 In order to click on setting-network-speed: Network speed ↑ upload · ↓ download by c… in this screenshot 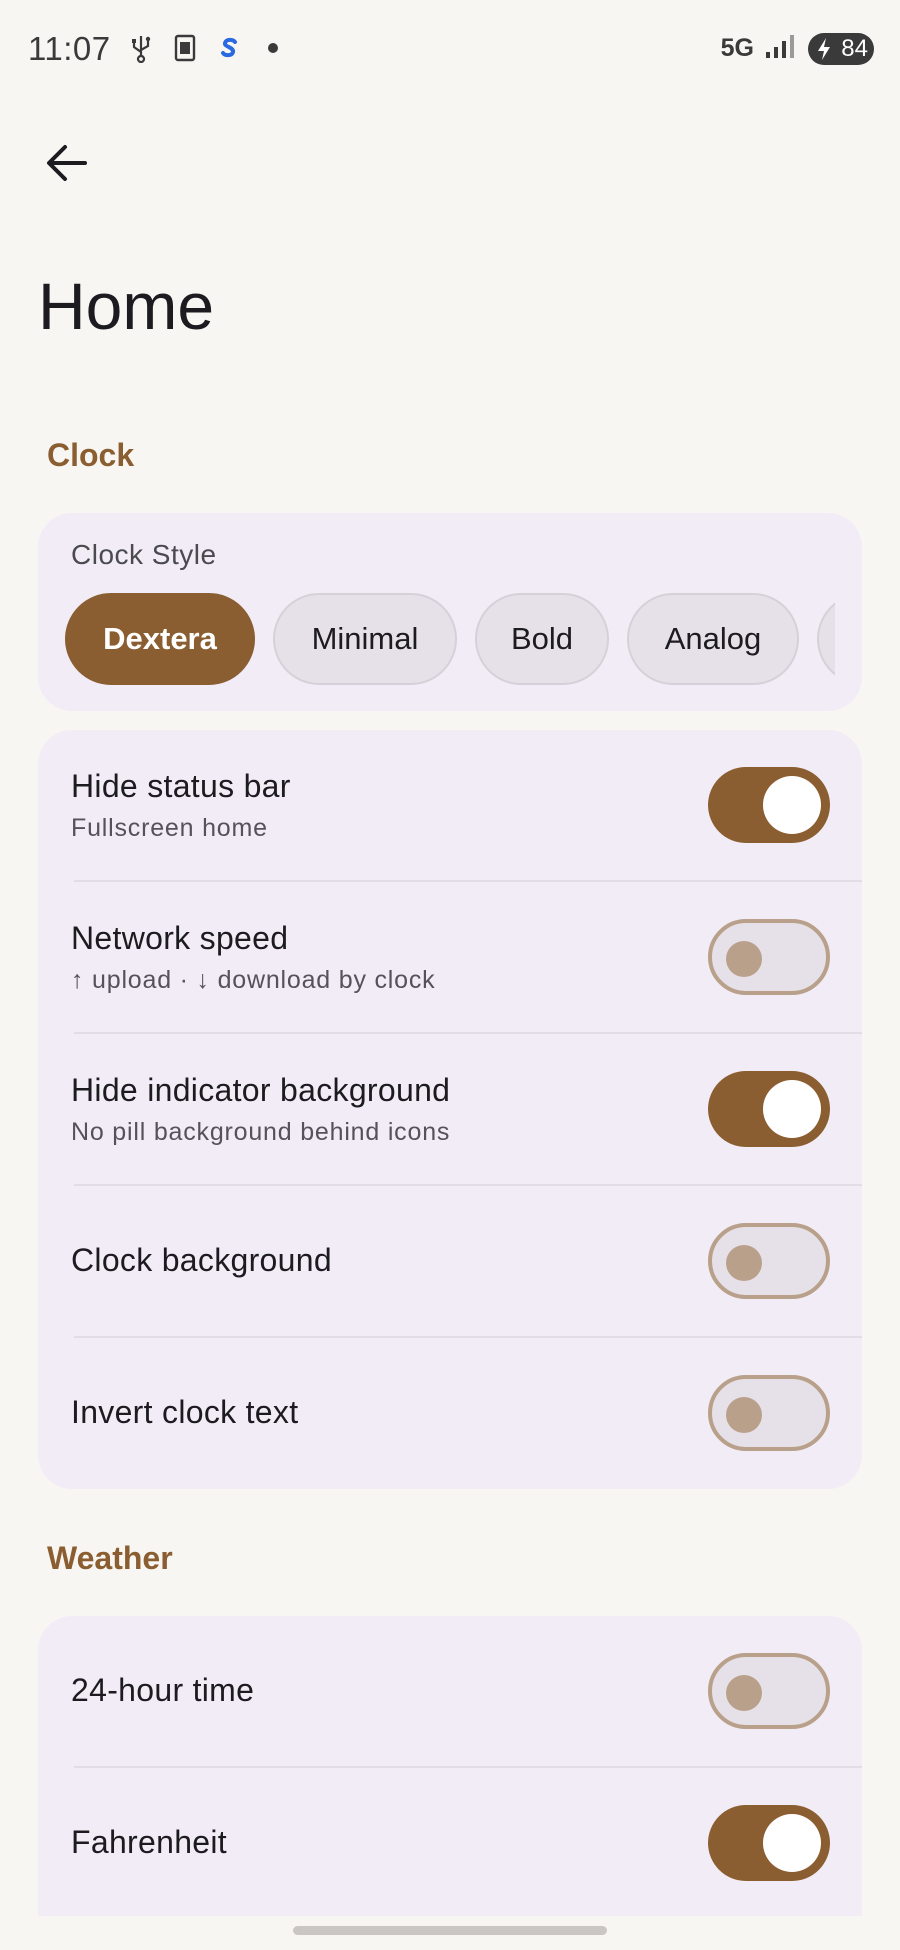, I will do `click(450, 958)`.